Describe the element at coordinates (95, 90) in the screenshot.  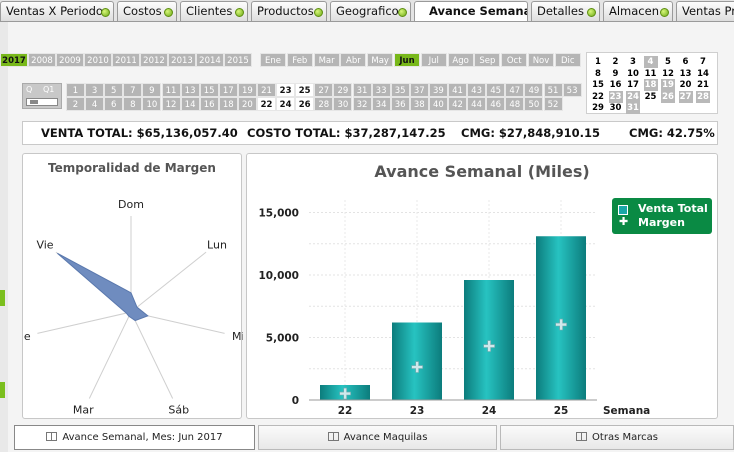
I see `week-3: 3` at that location.